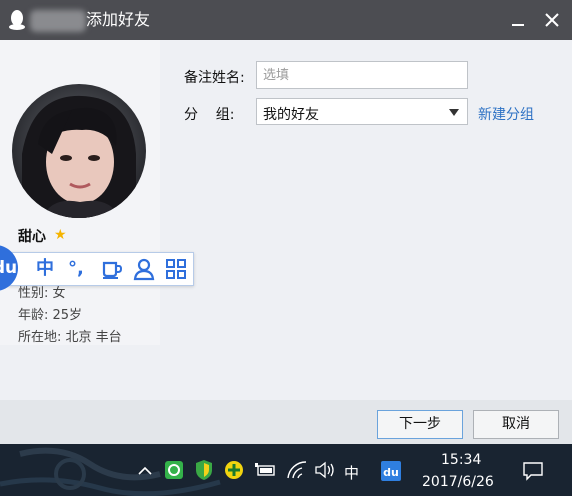 The width and height of the screenshot is (572, 496). I want to click on cancel-button: 取消, so click(516, 424).